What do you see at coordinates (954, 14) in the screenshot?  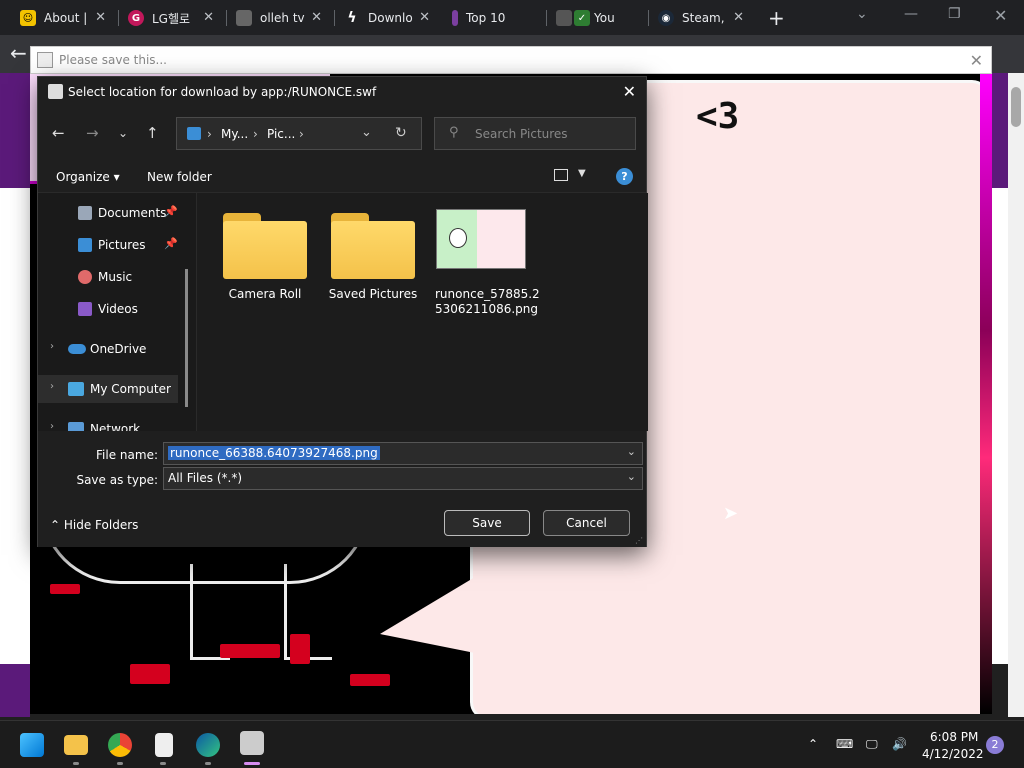 I see `restore-icon: ❐` at bounding box center [954, 14].